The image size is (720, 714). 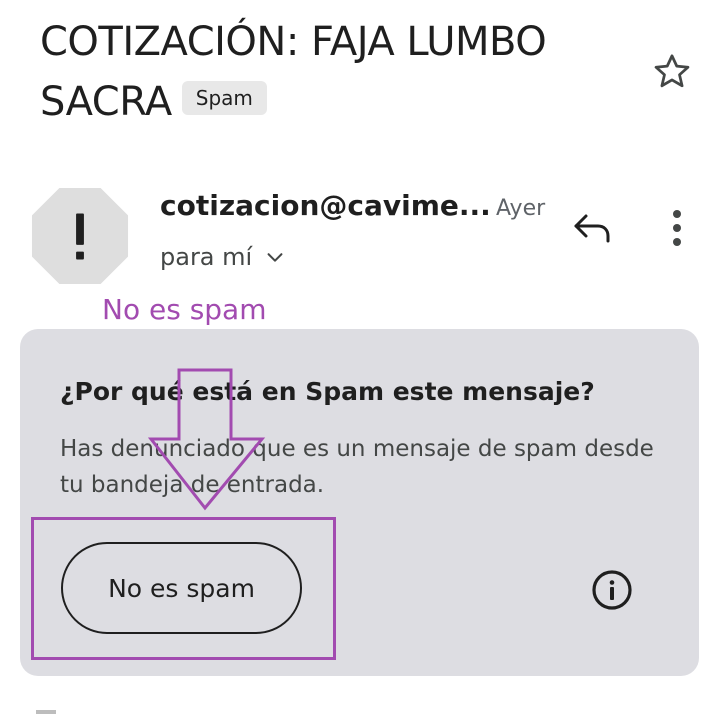 I want to click on info-icon, so click(x=612, y=590).